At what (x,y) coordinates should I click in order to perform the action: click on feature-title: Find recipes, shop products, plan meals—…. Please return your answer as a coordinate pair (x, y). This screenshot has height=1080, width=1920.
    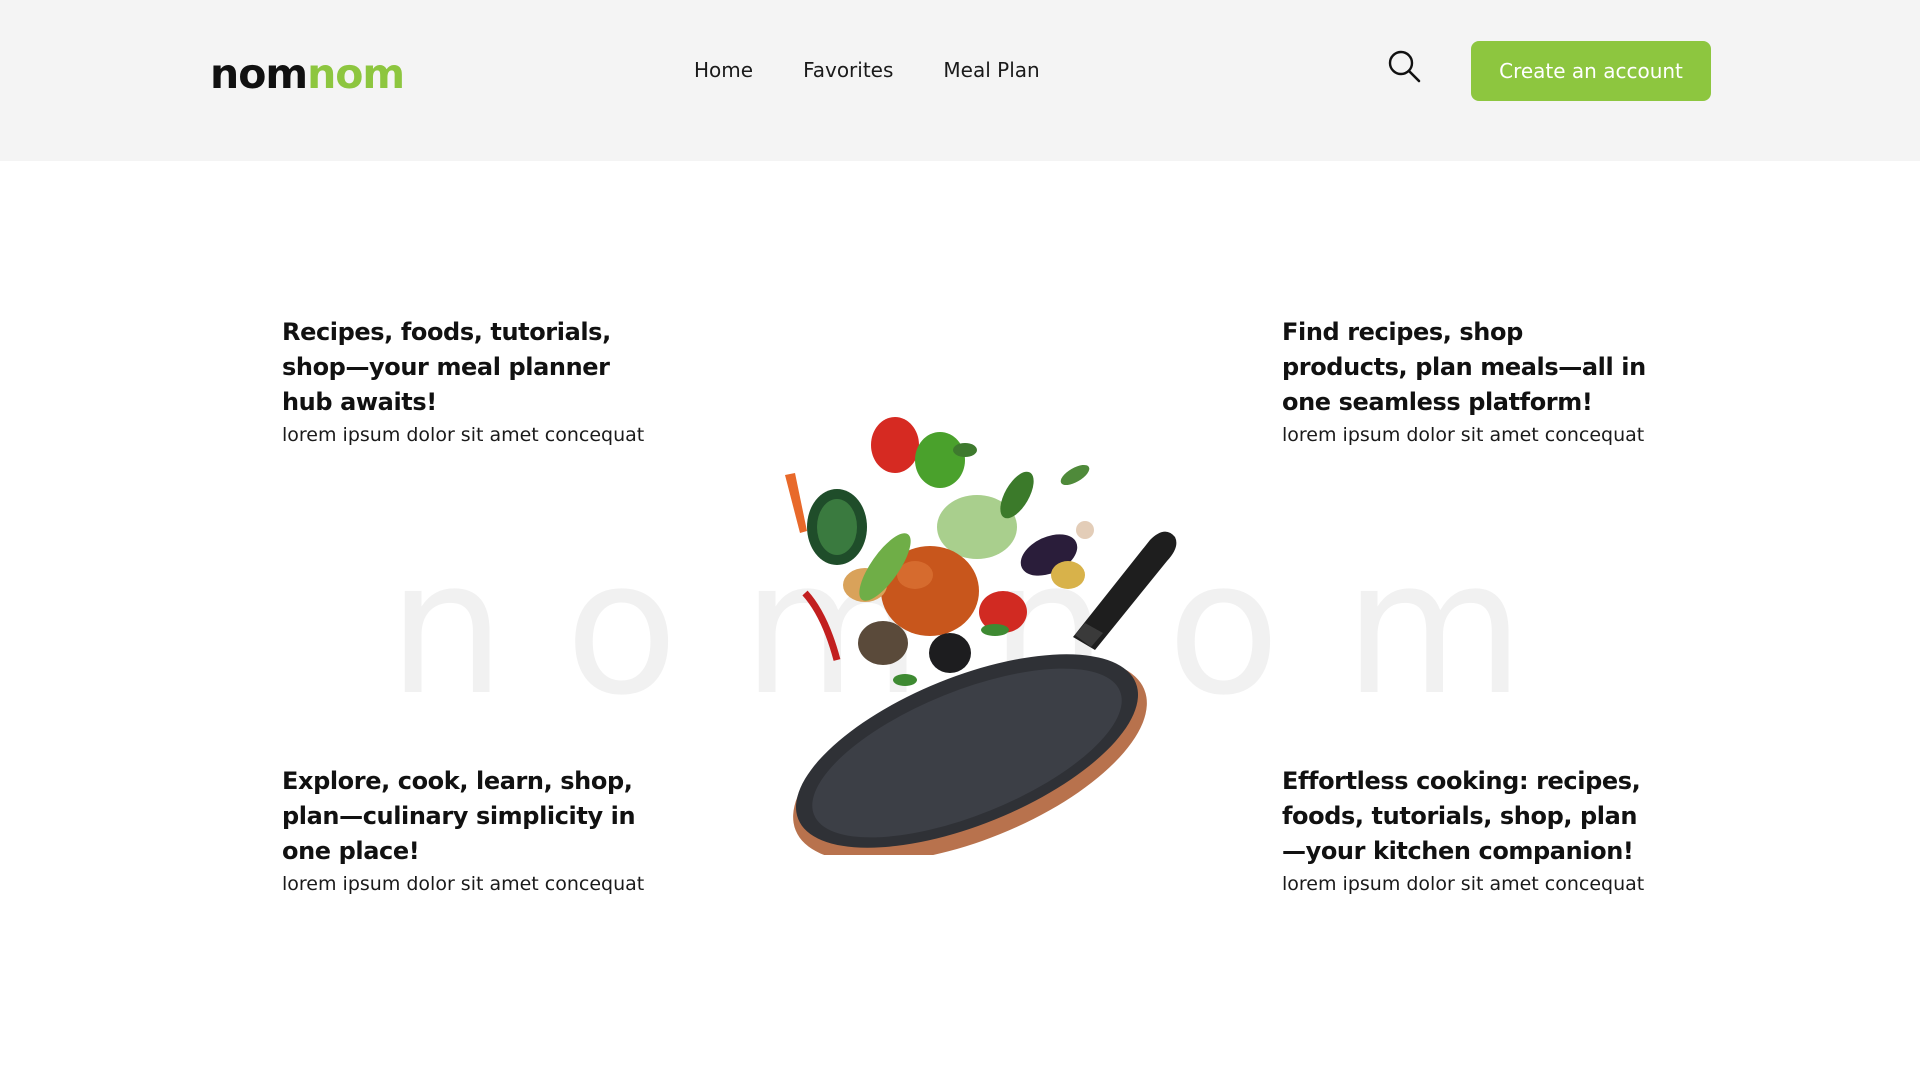
    Looking at the image, I should click on (1464, 367).